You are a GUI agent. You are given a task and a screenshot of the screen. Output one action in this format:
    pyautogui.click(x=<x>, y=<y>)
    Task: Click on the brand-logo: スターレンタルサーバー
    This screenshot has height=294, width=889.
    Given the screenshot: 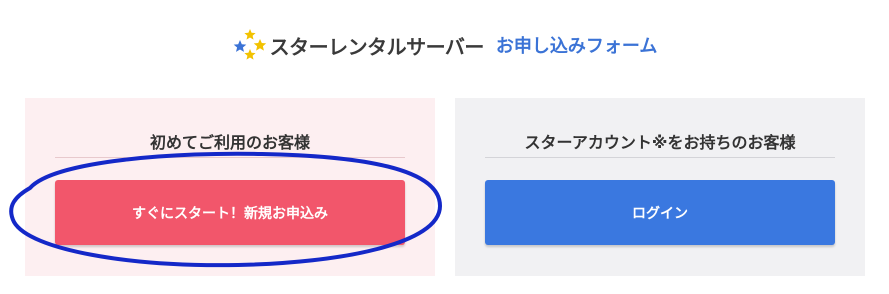 What is the action you would take?
    pyautogui.click(x=358, y=45)
    